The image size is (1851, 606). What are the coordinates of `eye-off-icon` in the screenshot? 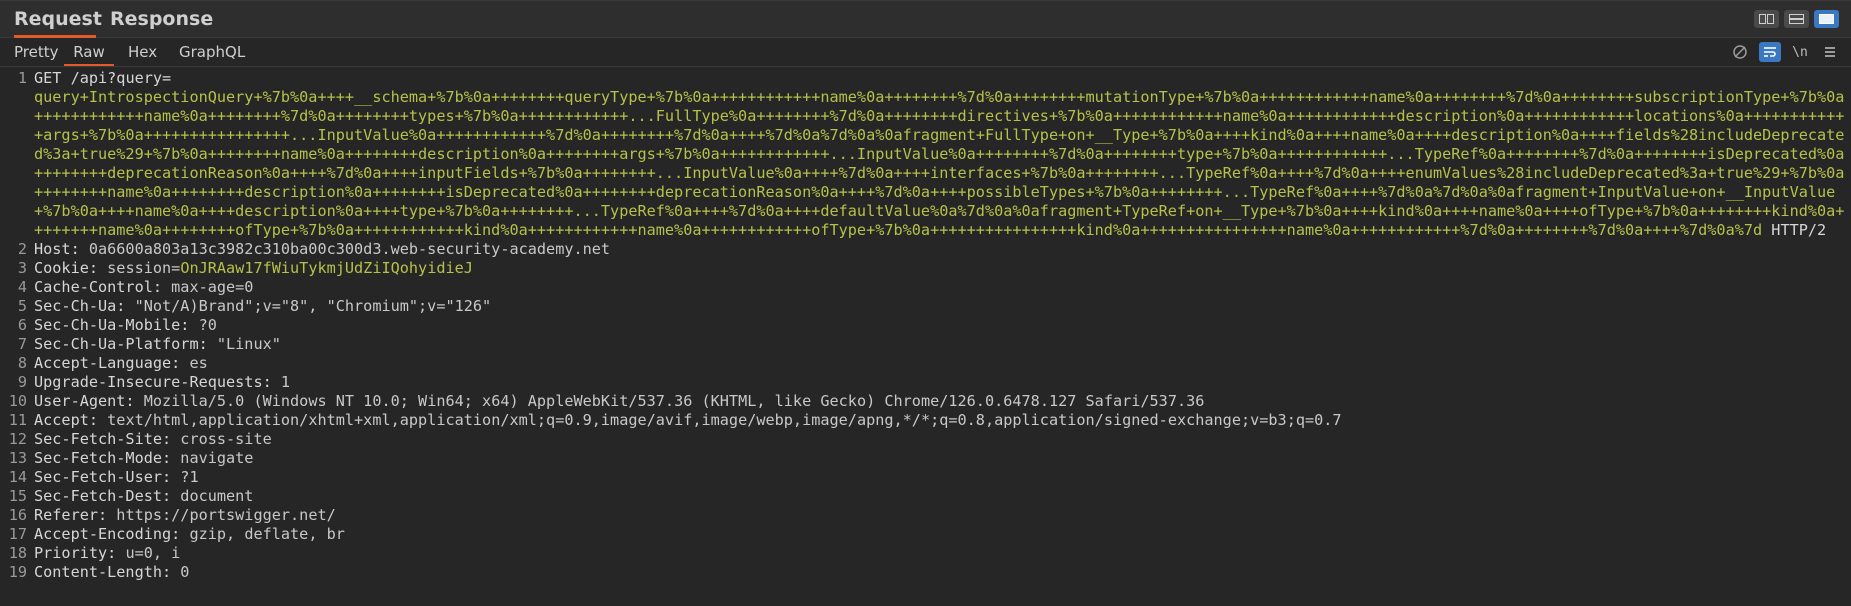 It's located at (1740, 52).